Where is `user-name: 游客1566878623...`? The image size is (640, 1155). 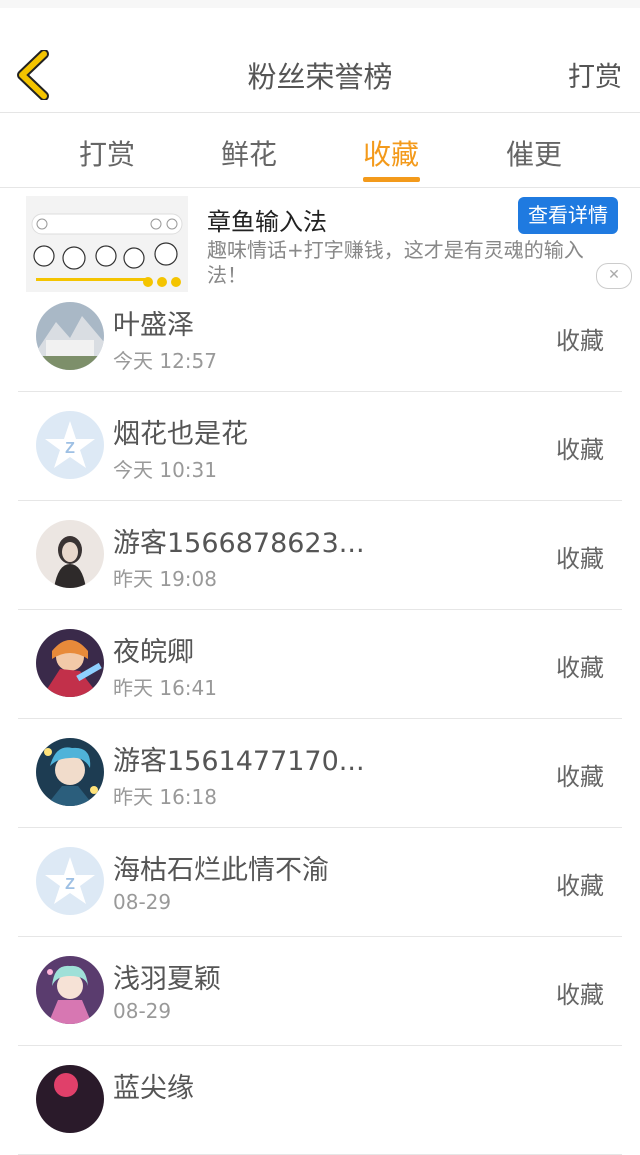 user-name: 游客1566878623... is located at coordinates (239, 543).